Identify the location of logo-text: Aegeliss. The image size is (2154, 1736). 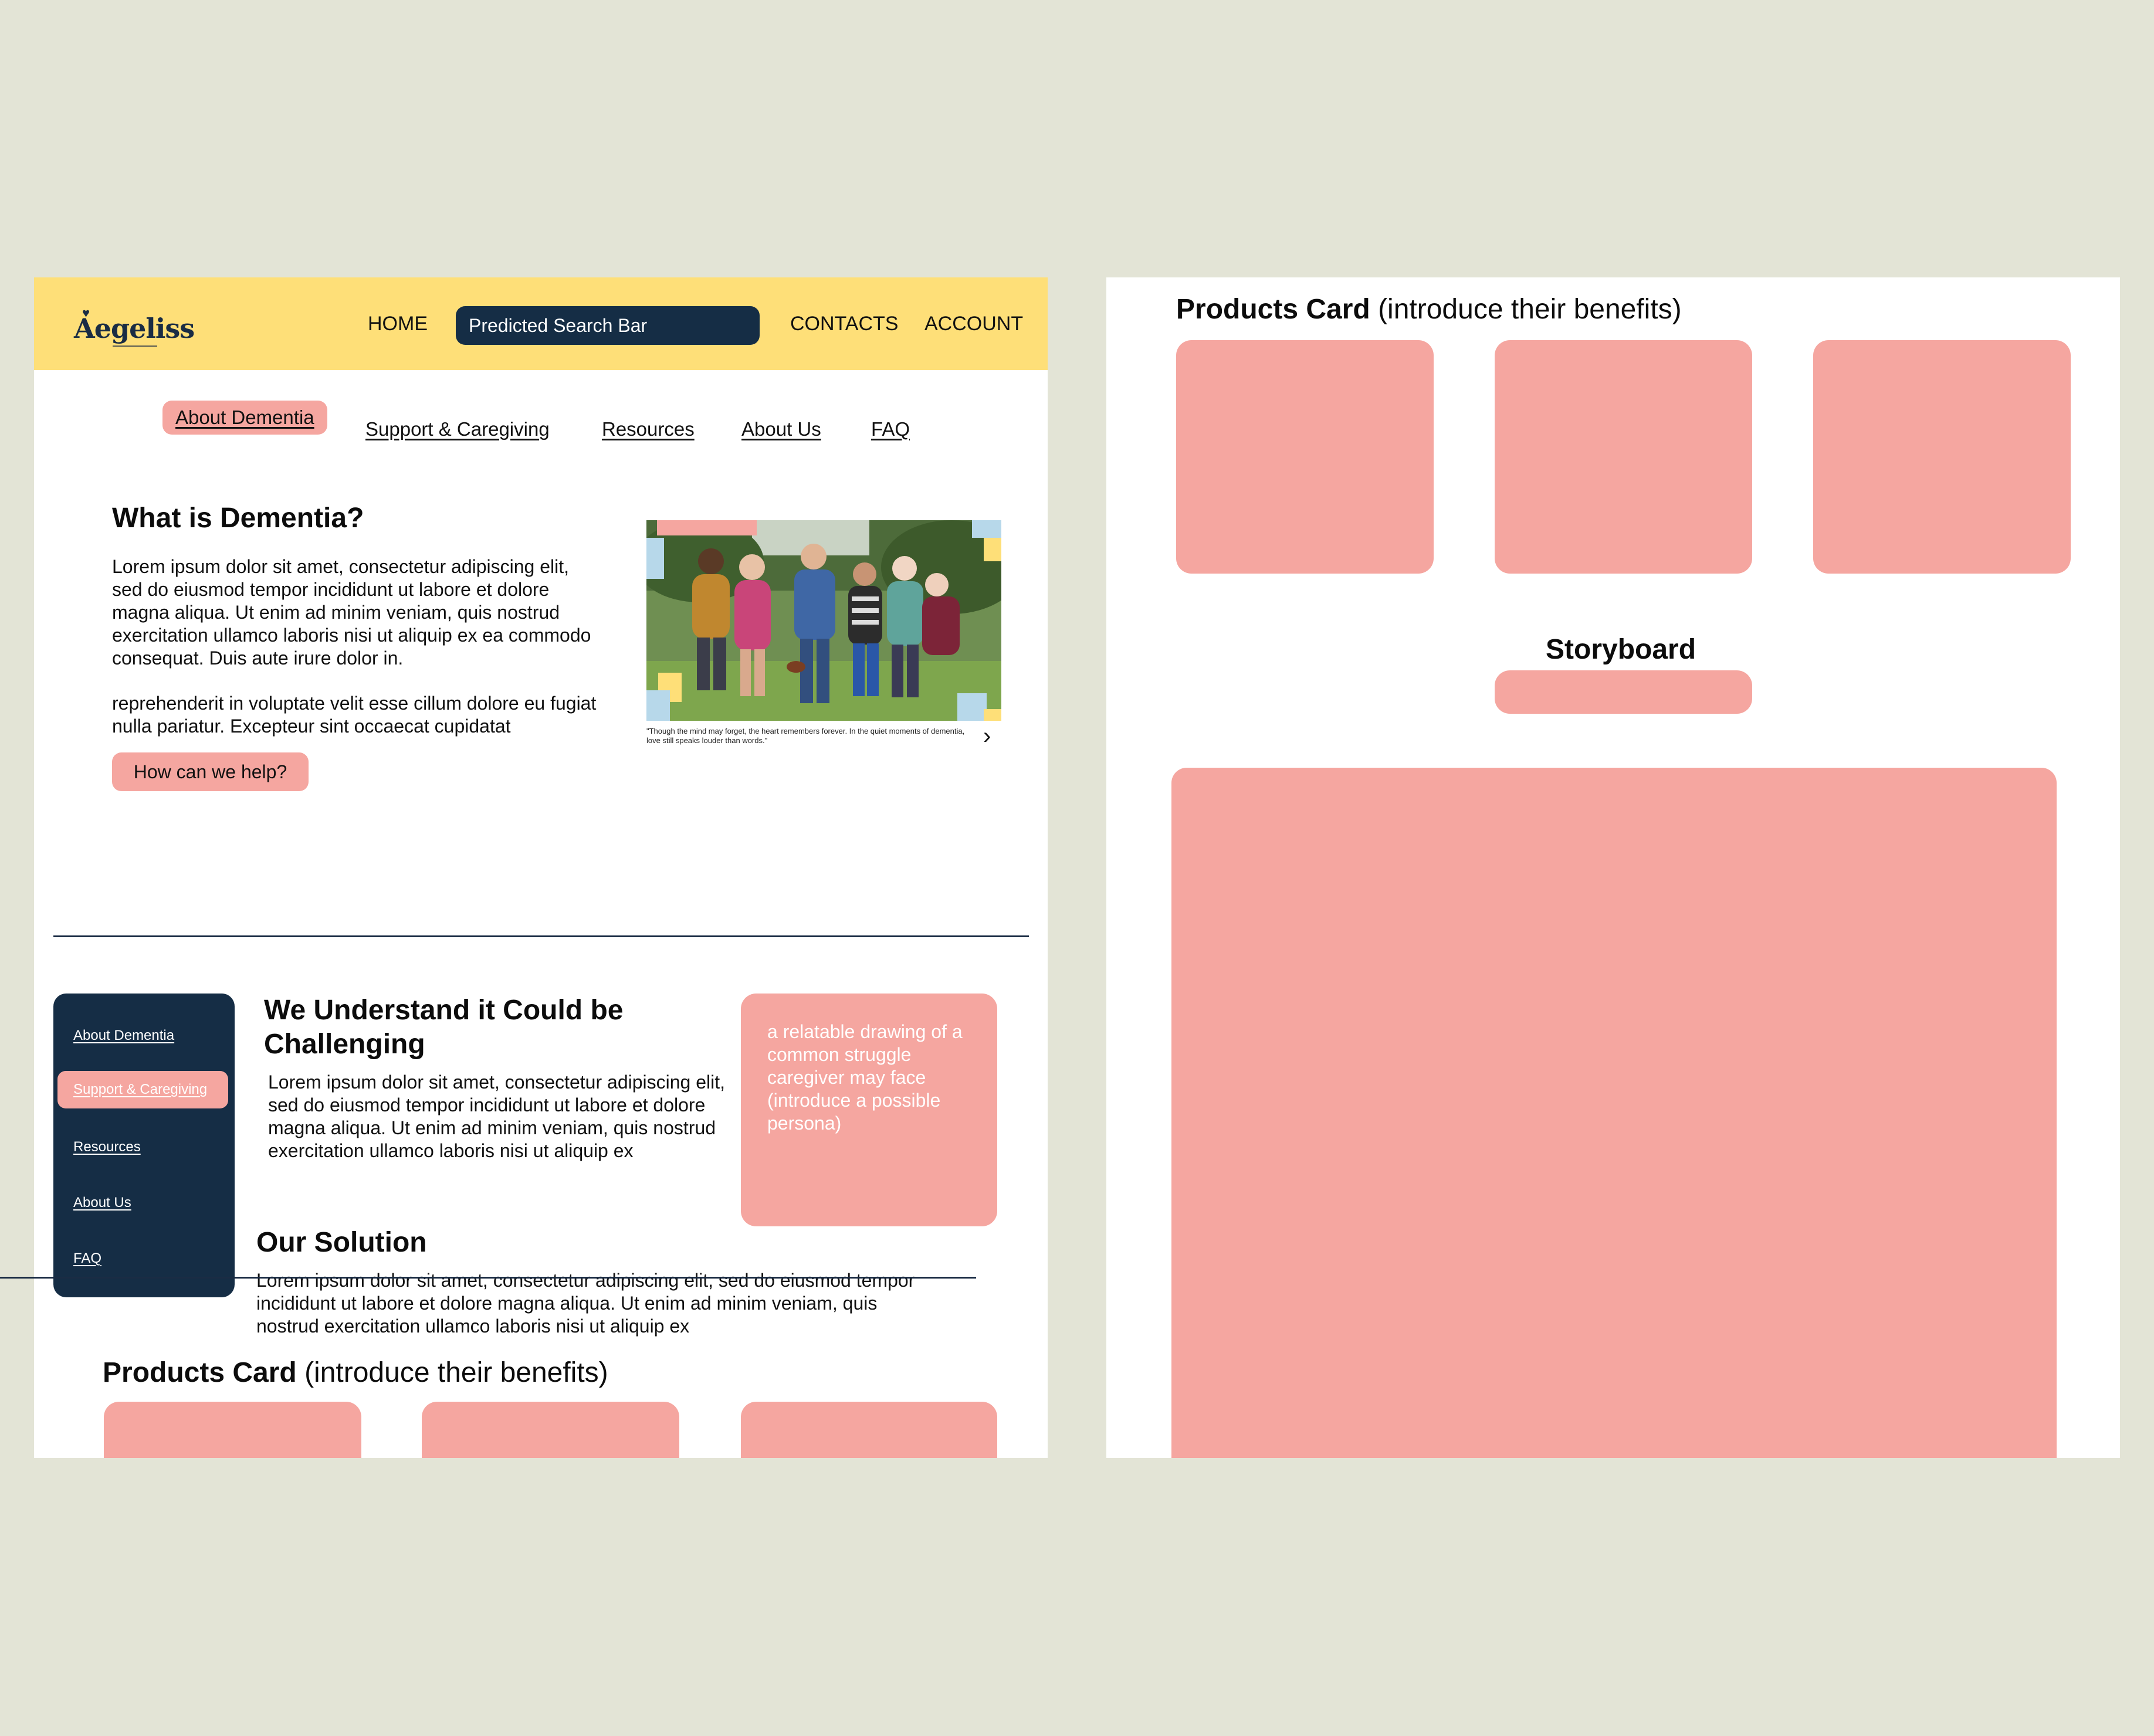
(134, 328).